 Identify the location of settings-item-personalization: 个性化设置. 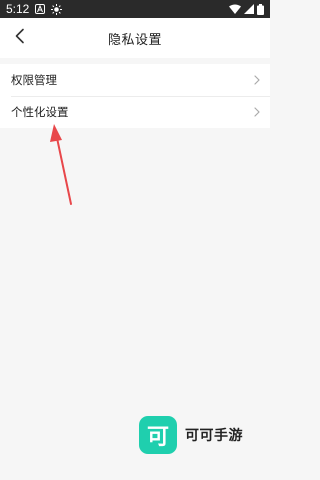
(135, 112).